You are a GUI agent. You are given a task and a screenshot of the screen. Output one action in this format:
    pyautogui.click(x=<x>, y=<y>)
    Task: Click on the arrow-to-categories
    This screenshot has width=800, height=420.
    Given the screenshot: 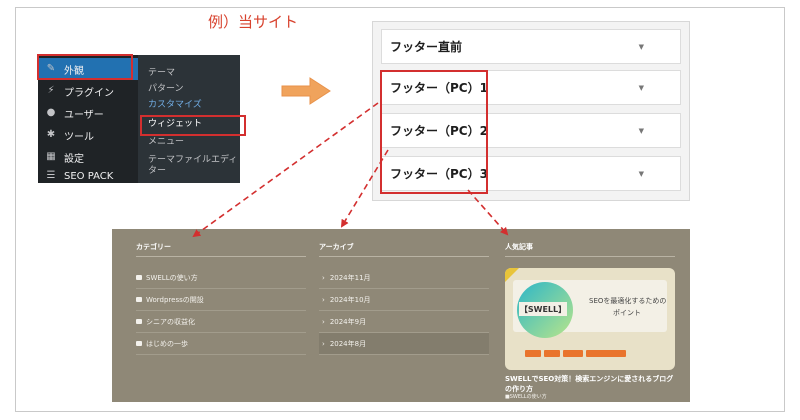 What is the action you would take?
    pyautogui.click(x=285, y=170)
    